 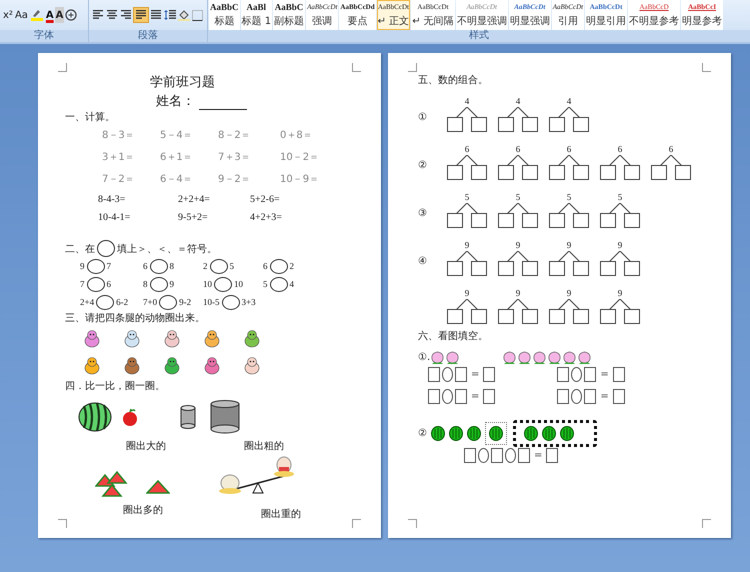 I want to click on arithmetic-problem: 7－2＝, so click(x=118, y=179).